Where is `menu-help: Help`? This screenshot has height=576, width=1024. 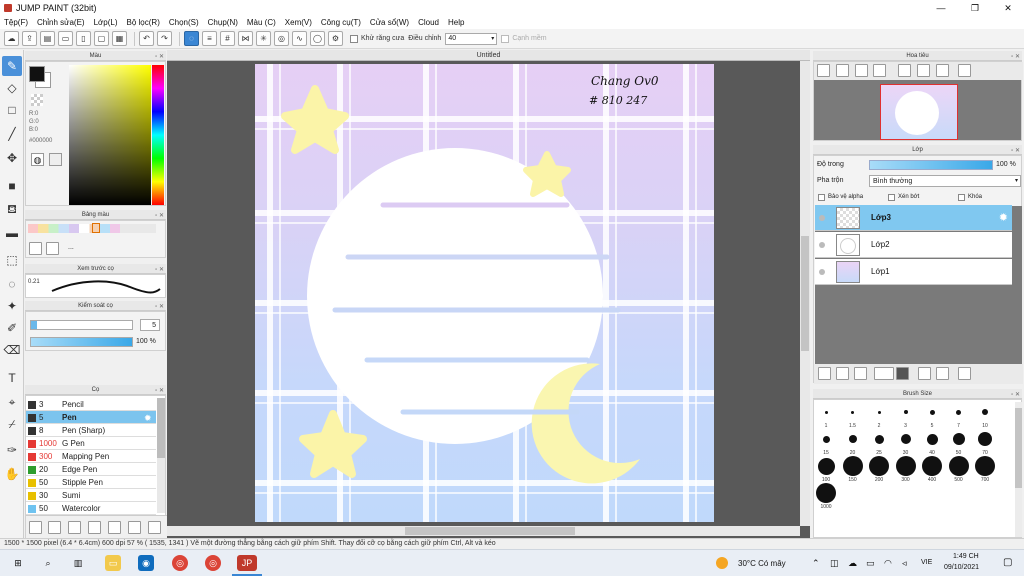 menu-help: Help is located at coordinates (456, 22).